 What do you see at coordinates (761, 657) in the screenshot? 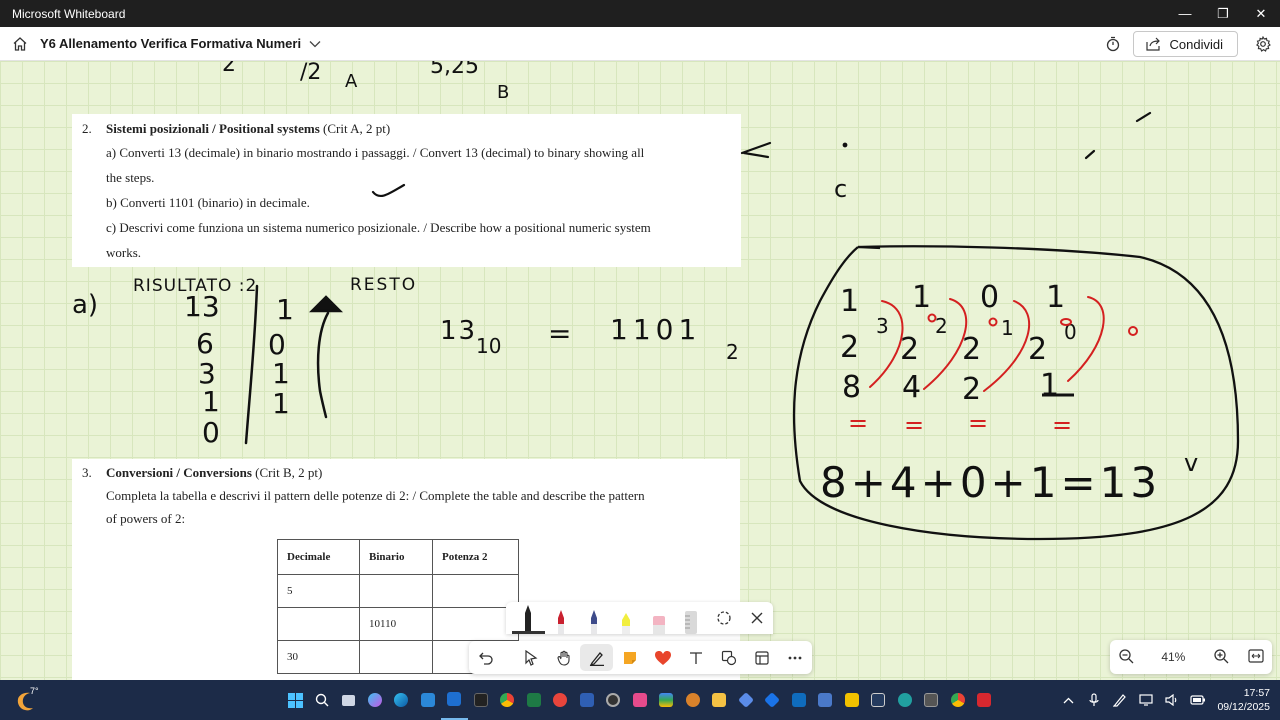
I see `templates-icon` at bounding box center [761, 657].